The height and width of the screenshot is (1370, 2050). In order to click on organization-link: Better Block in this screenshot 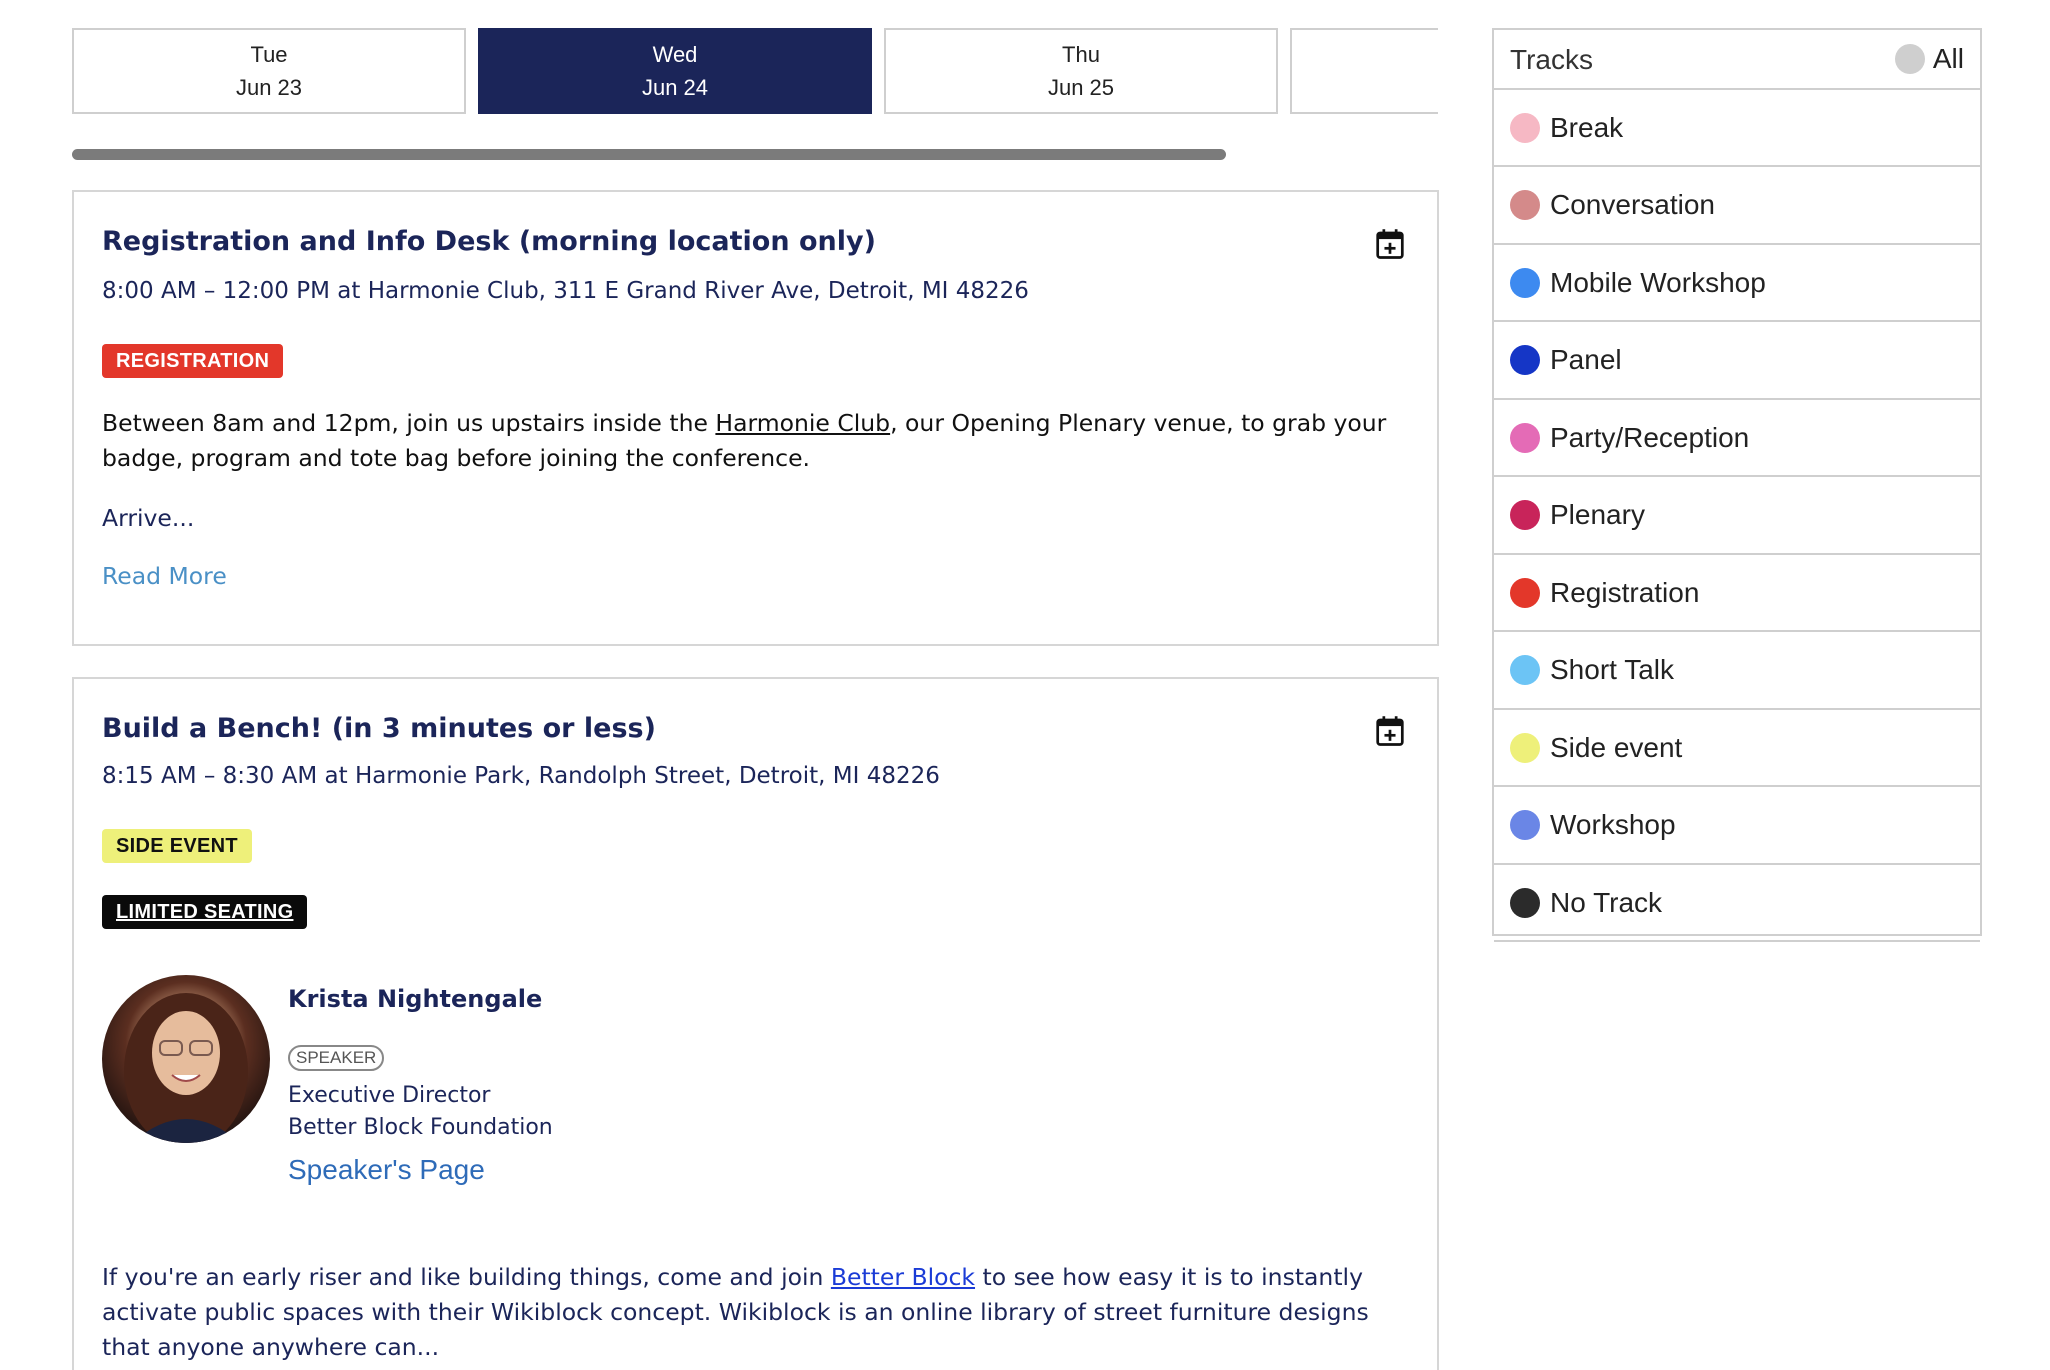, I will do `click(903, 1277)`.